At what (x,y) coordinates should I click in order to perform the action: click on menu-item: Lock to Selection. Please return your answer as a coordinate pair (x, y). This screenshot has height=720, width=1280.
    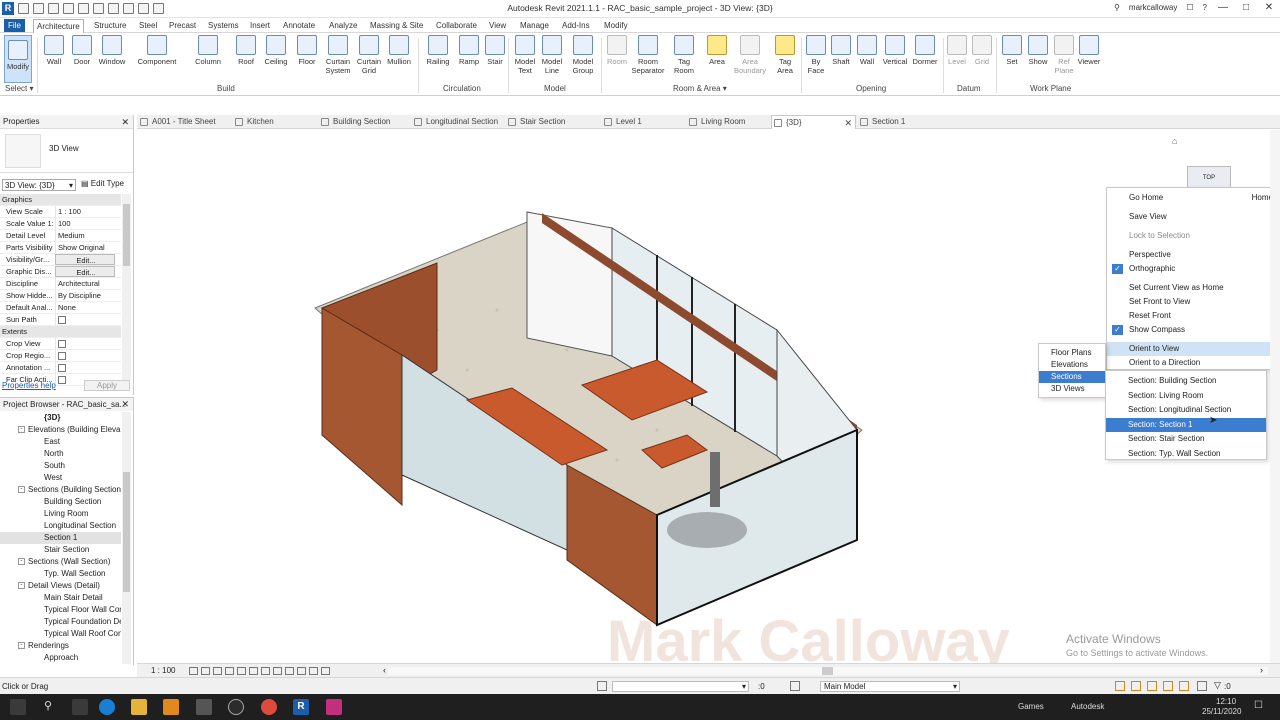
    Looking at the image, I should click on (1188, 236).